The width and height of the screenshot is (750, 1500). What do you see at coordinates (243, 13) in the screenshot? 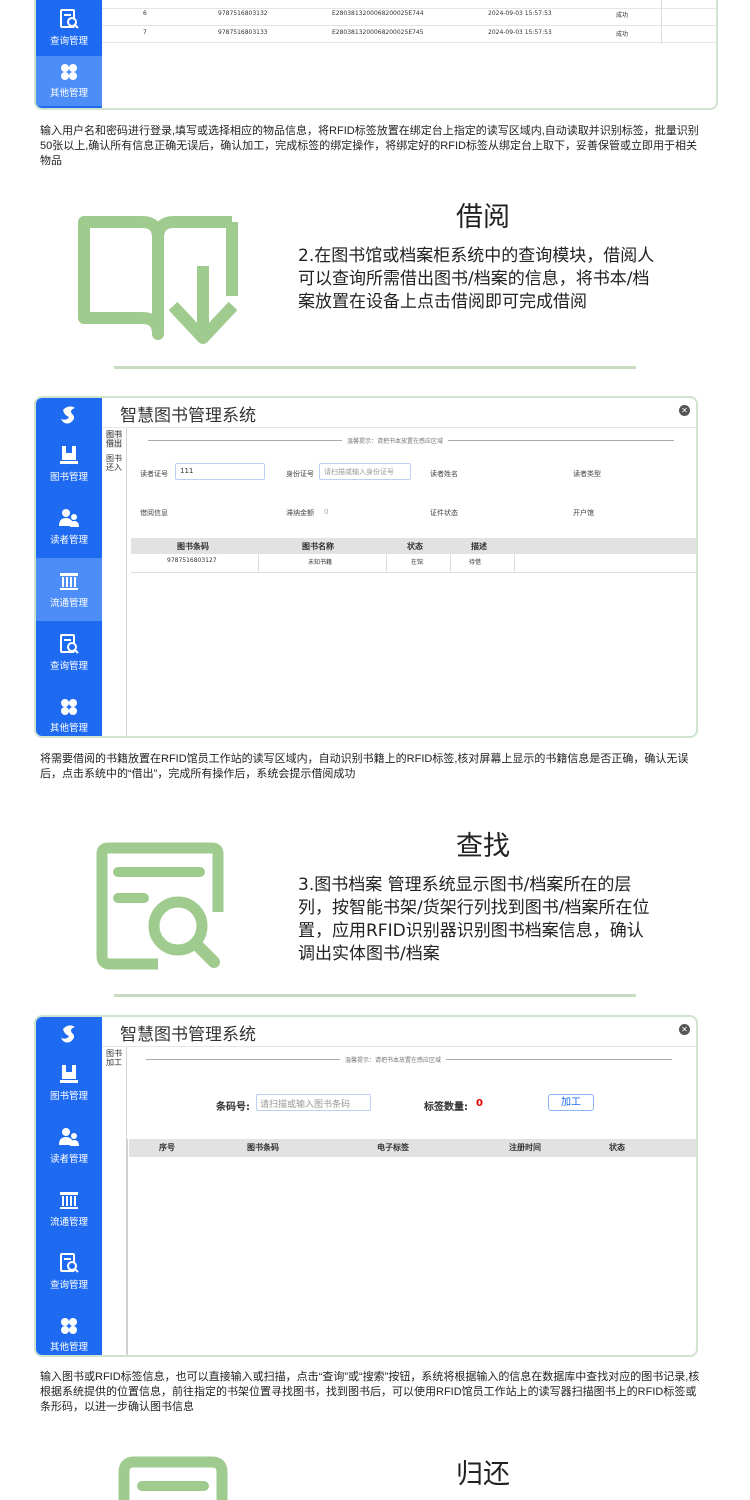
I see `row-barcode: 9787516803132` at bounding box center [243, 13].